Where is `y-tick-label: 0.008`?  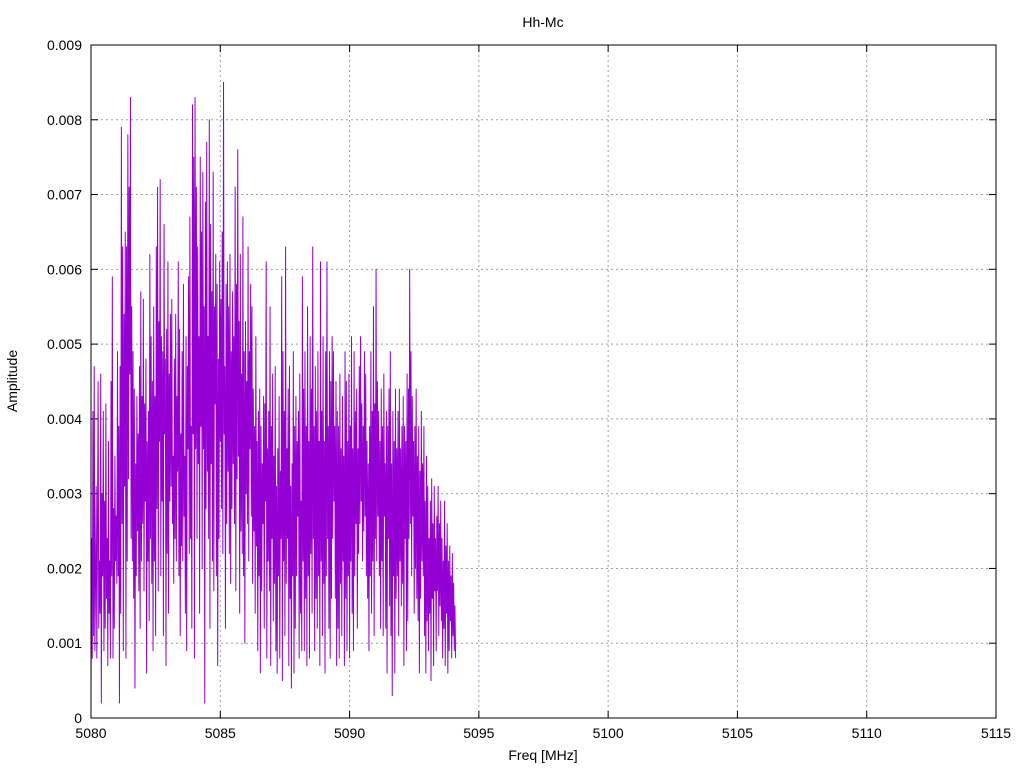 y-tick-label: 0.008 is located at coordinates (64, 120).